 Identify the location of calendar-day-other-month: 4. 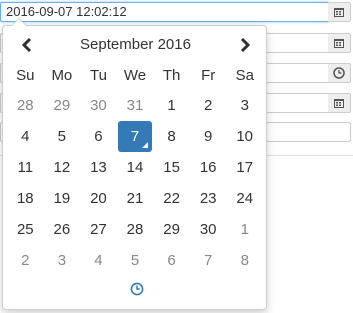
(98, 260).